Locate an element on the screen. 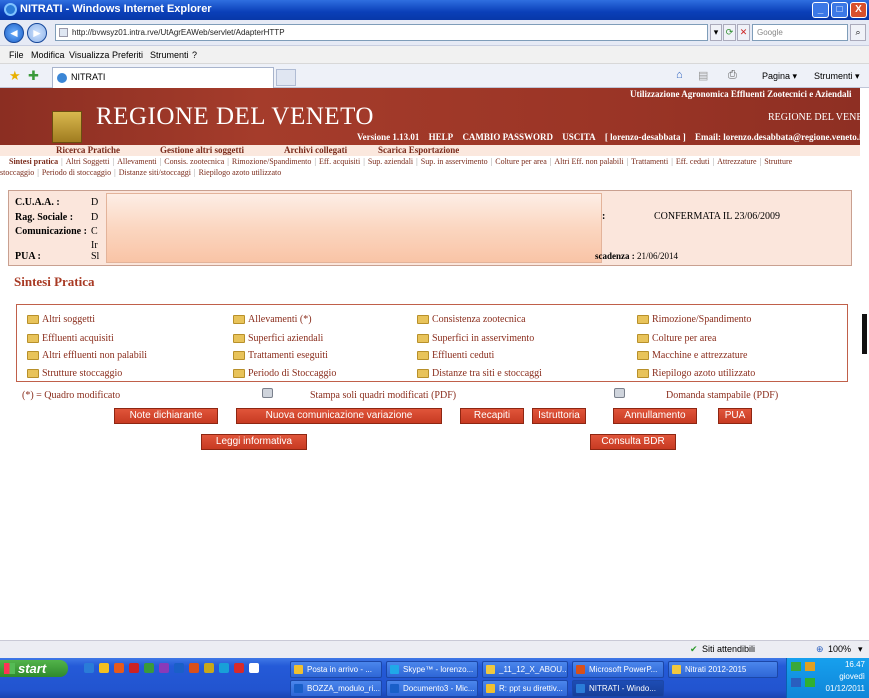 This screenshot has height=698, width=869. app-quicklaunch-icon is located at coordinates (239, 668).